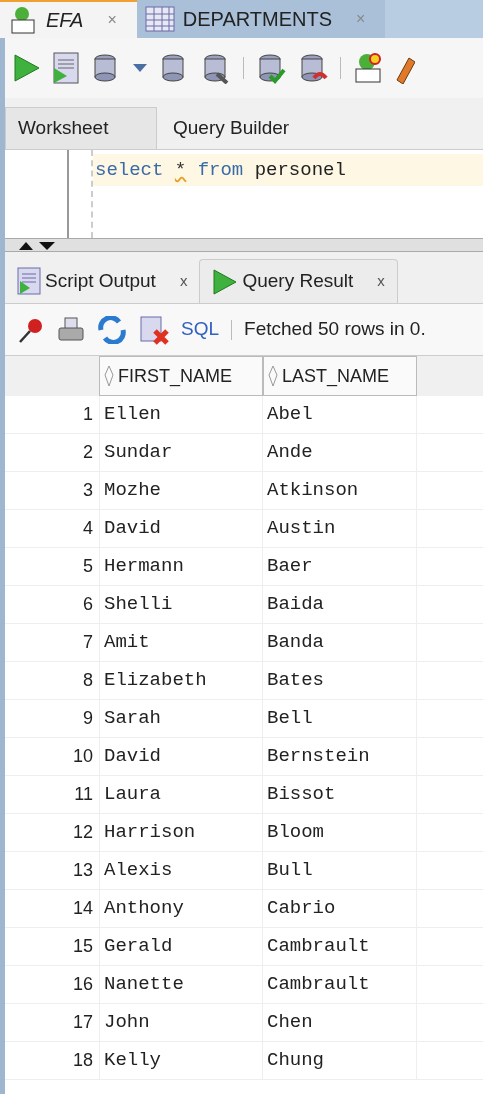 This screenshot has width=483, height=1094. Describe the element at coordinates (154, 329) in the screenshot. I see `clear-icon` at that location.